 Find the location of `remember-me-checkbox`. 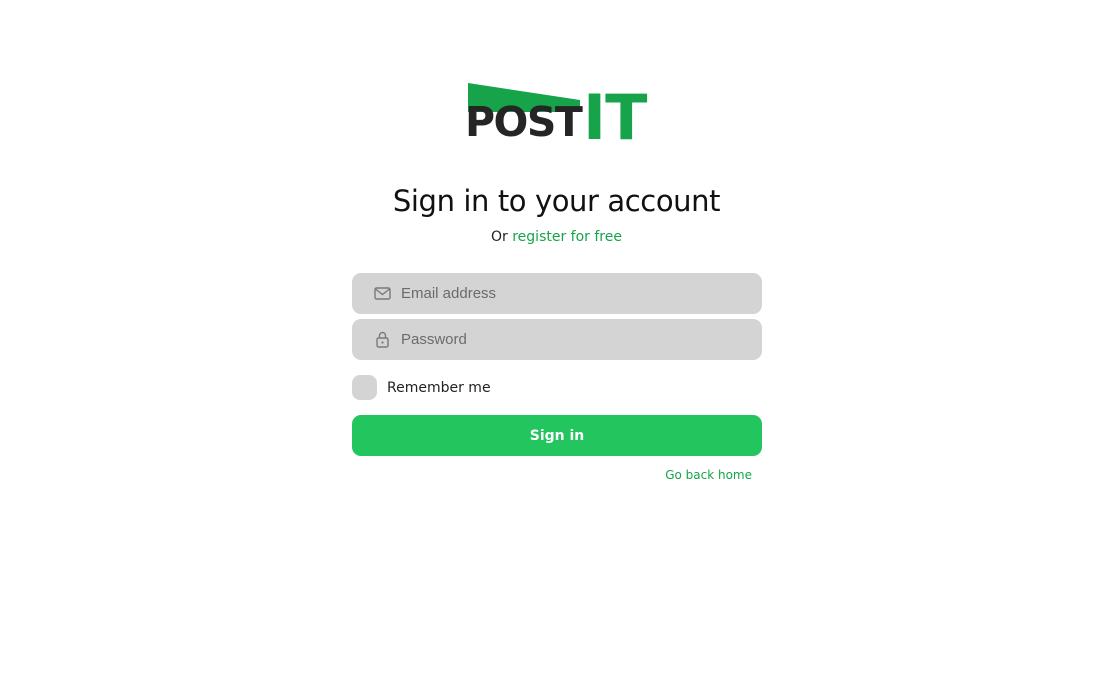

remember-me-checkbox is located at coordinates (364, 387).